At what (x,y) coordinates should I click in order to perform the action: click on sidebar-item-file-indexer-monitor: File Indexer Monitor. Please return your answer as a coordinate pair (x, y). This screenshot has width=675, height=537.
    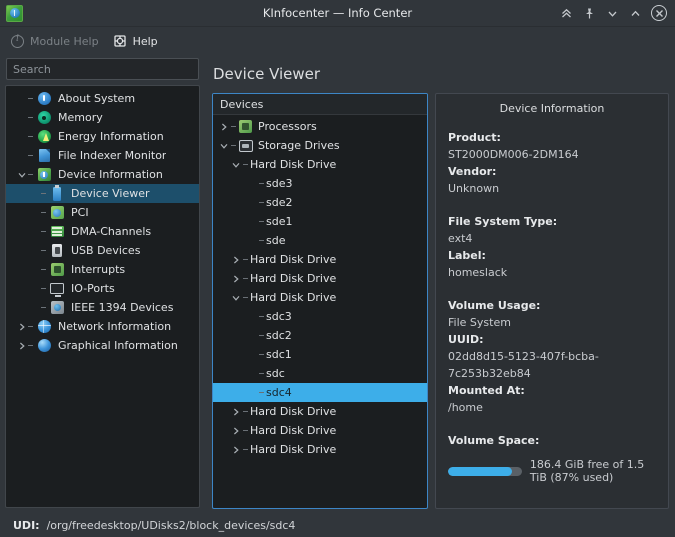
    Looking at the image, I should click on (102, 155).